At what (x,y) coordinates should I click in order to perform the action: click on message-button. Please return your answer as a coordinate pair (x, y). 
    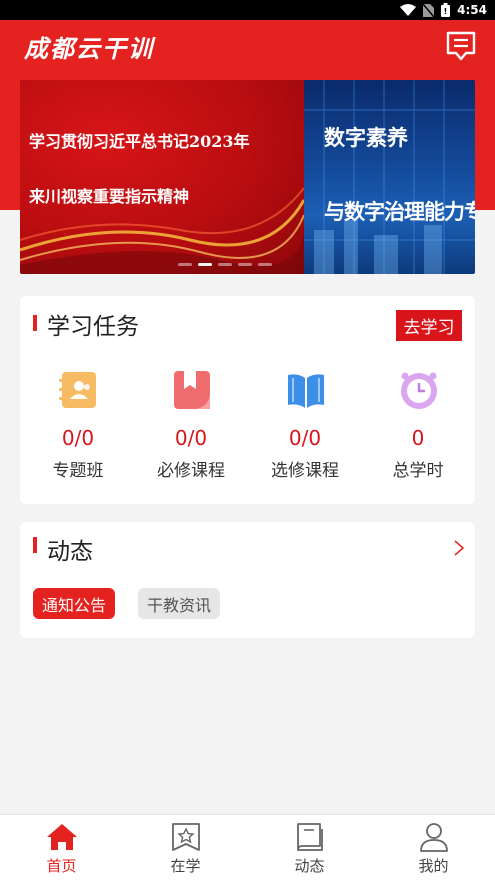
    Looking at the image, I should click on (461, 46).